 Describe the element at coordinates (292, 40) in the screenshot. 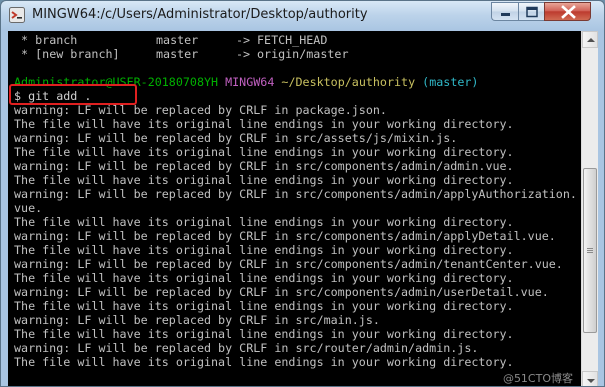

I see `fetch-target: FETCH_HEAD` at that location.